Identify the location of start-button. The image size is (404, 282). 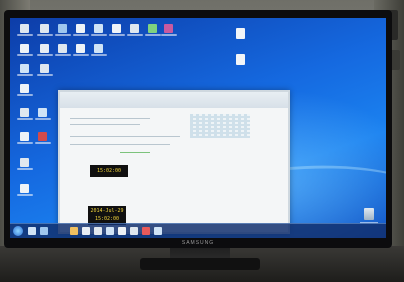
(18, 231).